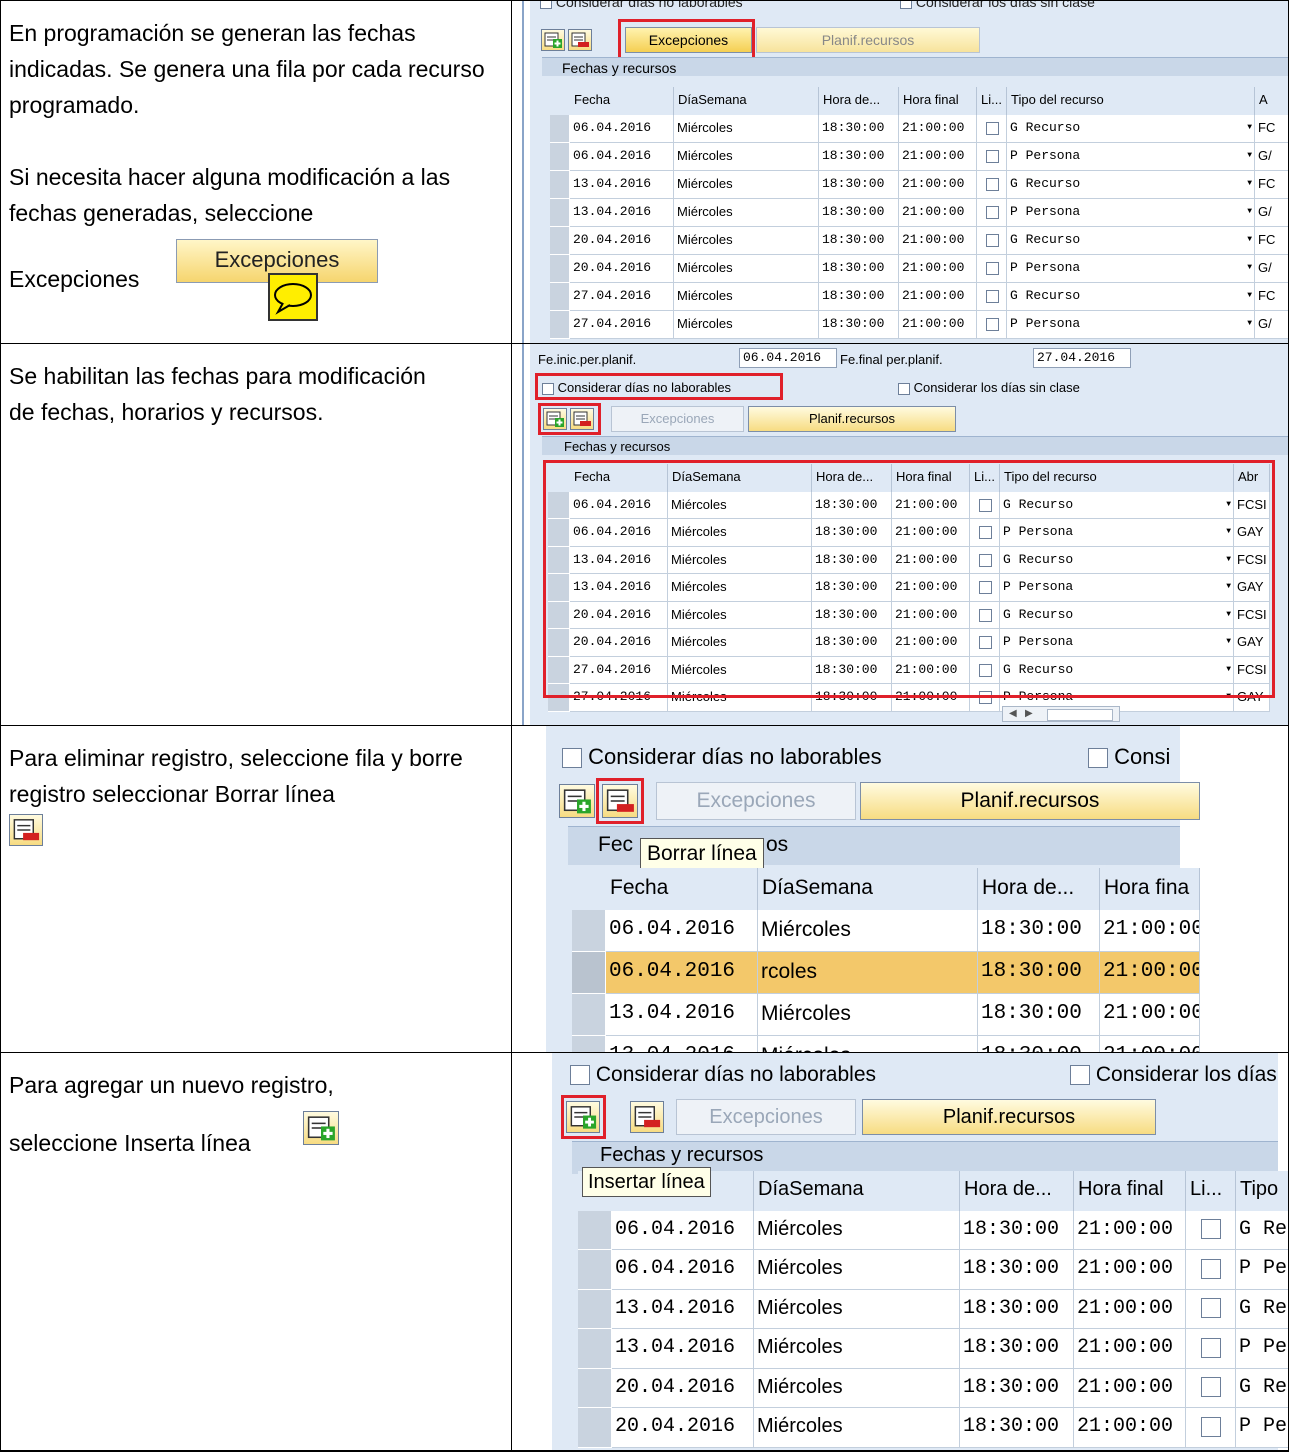  I want to click on column-header: Hora final, so click(1130, 1191).